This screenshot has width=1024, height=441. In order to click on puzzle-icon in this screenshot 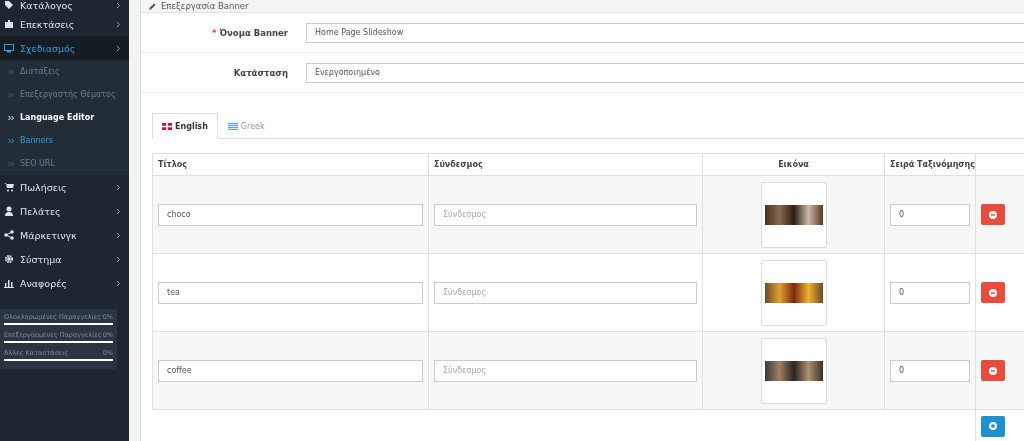, I will do `click(9, 24)`.